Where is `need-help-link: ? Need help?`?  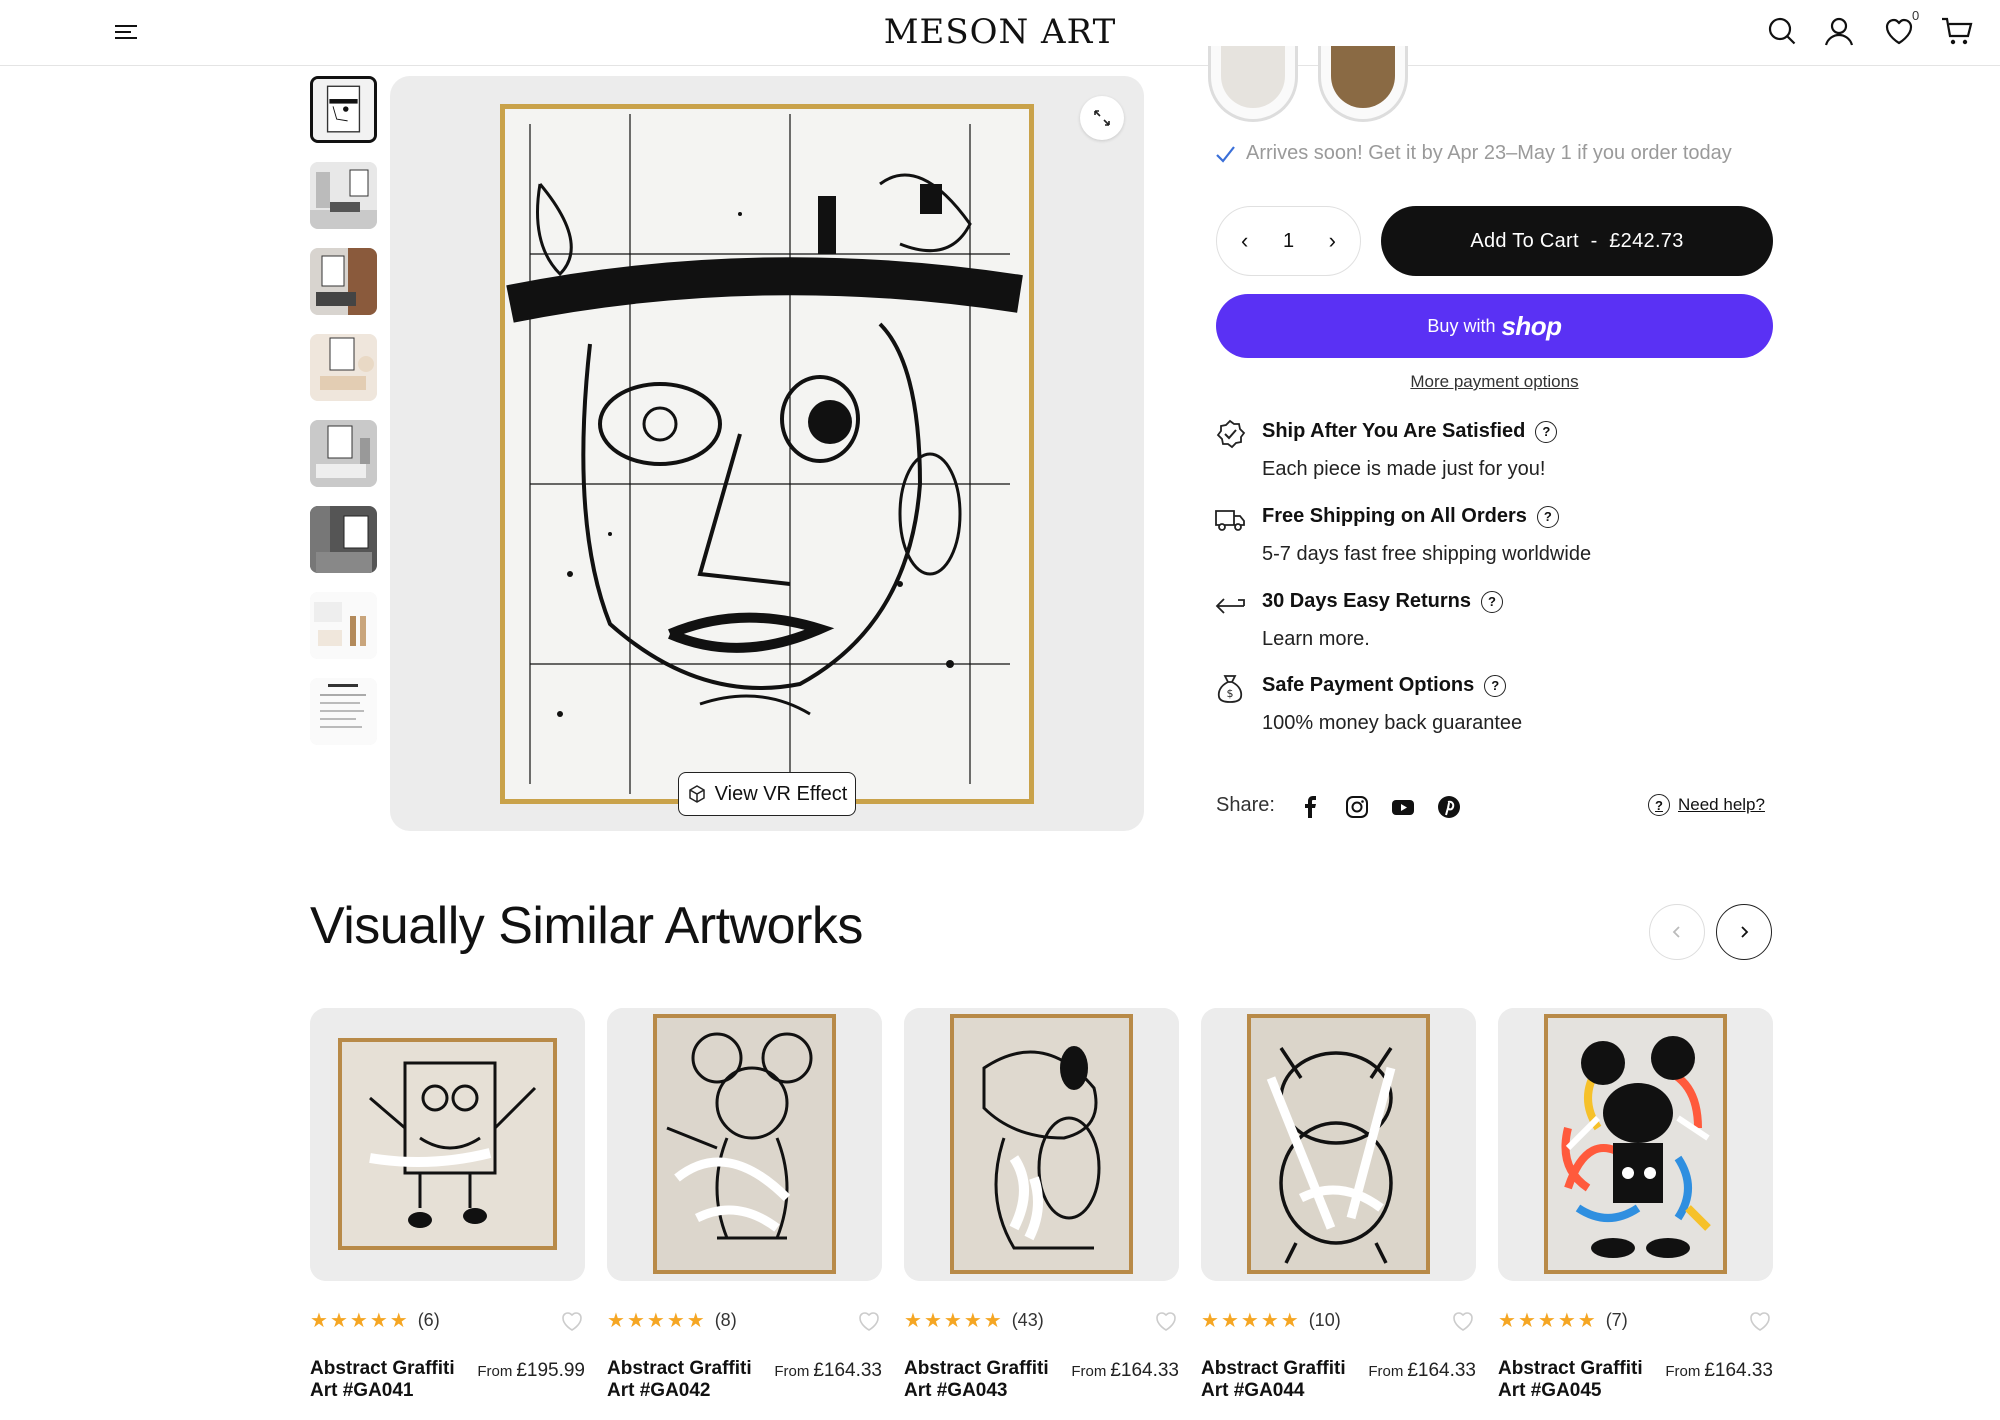
need-help-link: ? Need help? is located at coordinates (1706, 805).